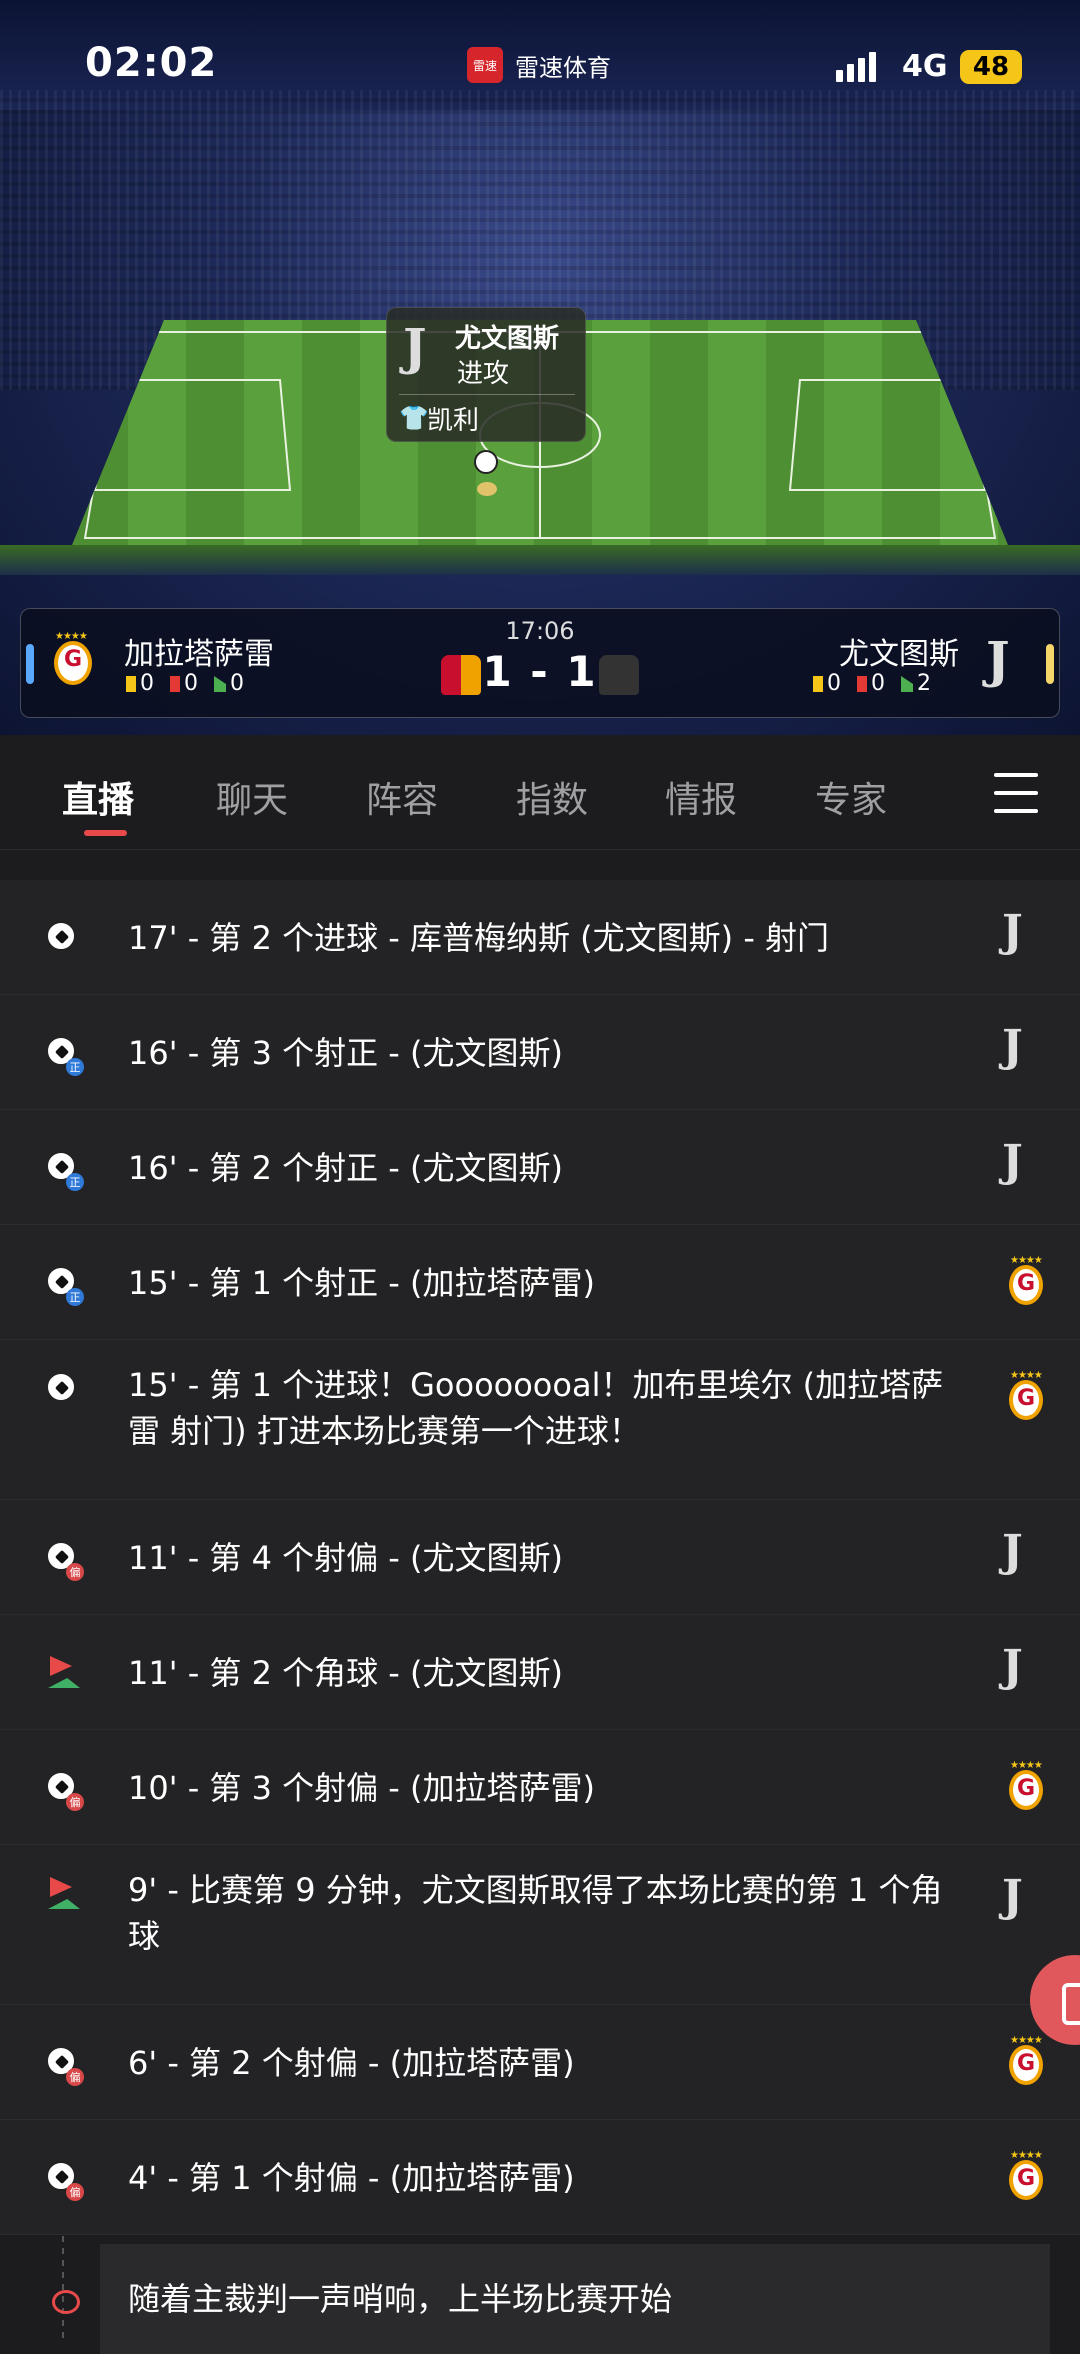 This screenshot has height=2354, width=1080. I want to click on event-row: 11' - 第 2 个角球 - (尤文图斯) J, so click(540, 1672).